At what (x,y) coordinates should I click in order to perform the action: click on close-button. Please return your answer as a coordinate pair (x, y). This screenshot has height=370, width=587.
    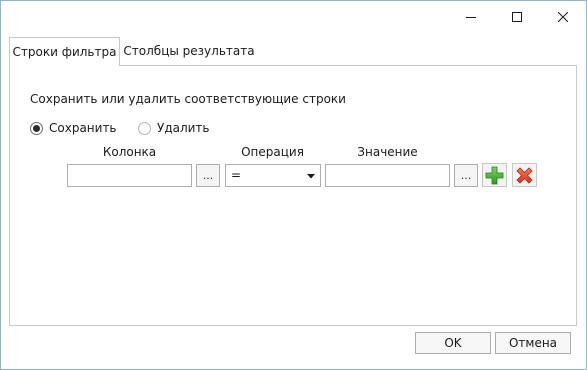
    Looking at the image, I should click on (563, 17).